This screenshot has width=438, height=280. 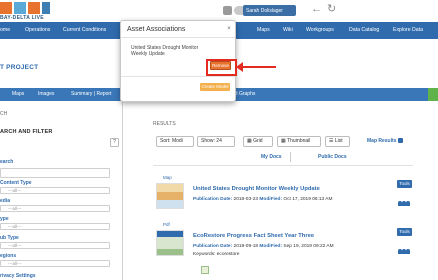 What do you see at coordinates (331, 9) in the screenshot?
I see `refresh-icon: ↻` at bounding box center [331, 9].